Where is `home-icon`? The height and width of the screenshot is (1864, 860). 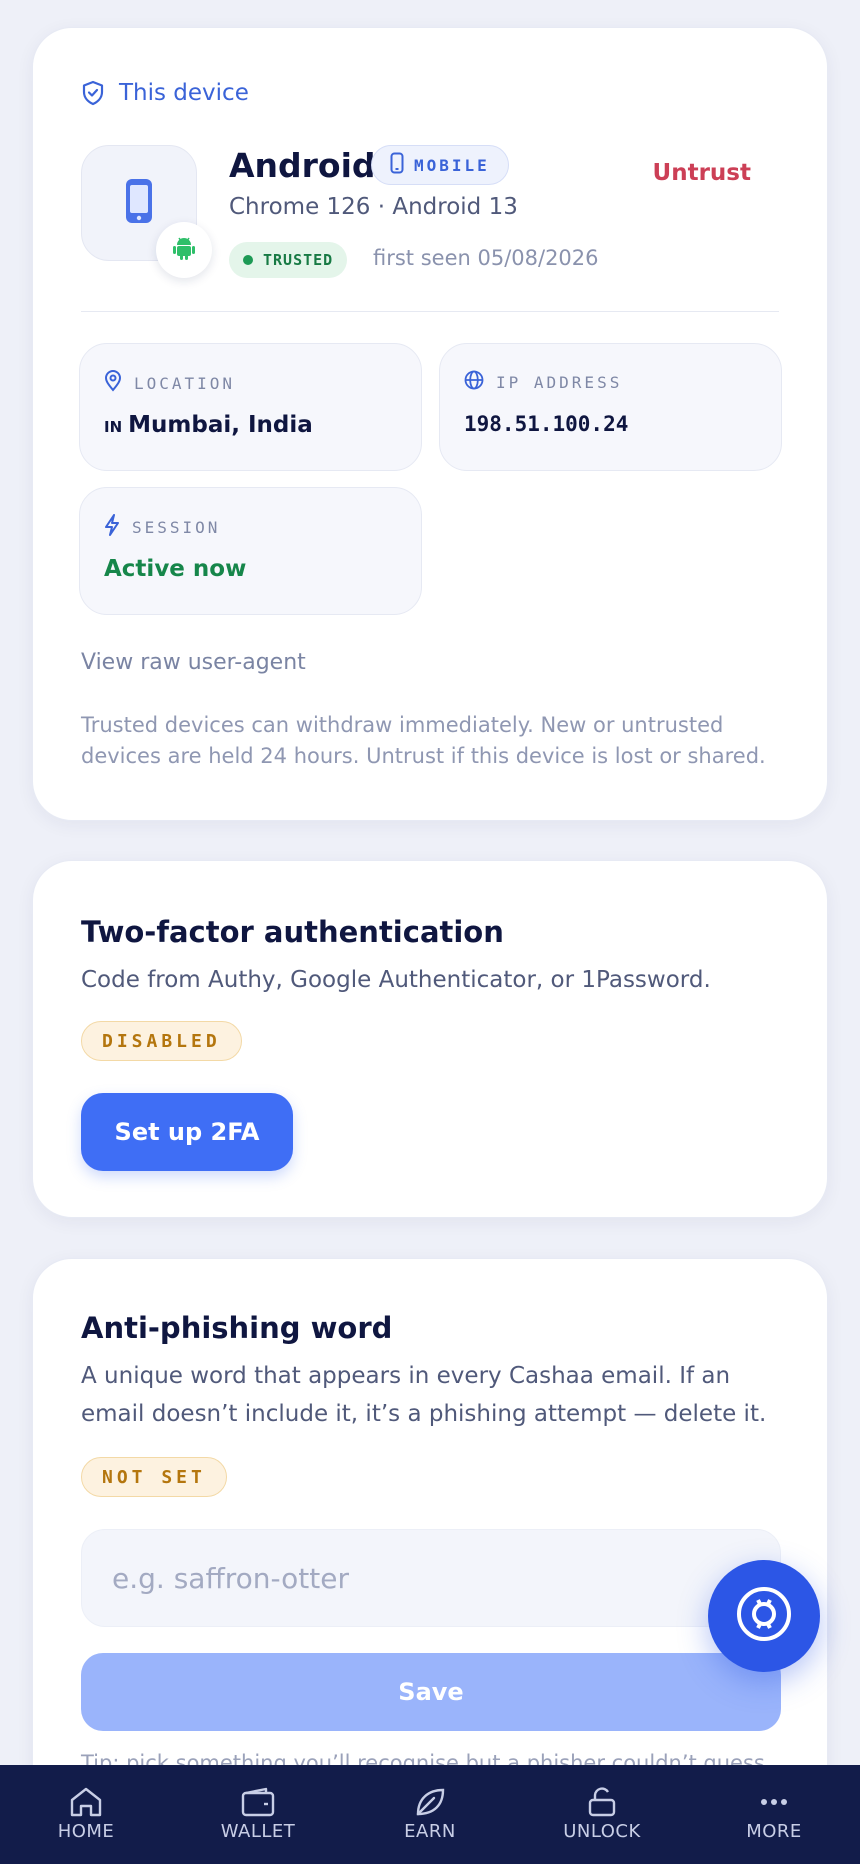 home-icon is located at coordinates (86, 1802).